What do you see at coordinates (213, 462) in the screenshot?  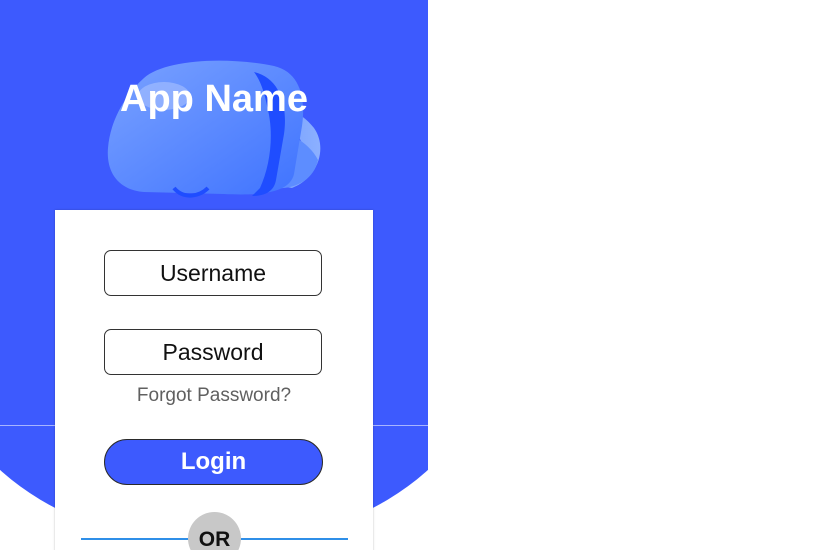 I see `login-button: Login` at bounding box center [213, 462].